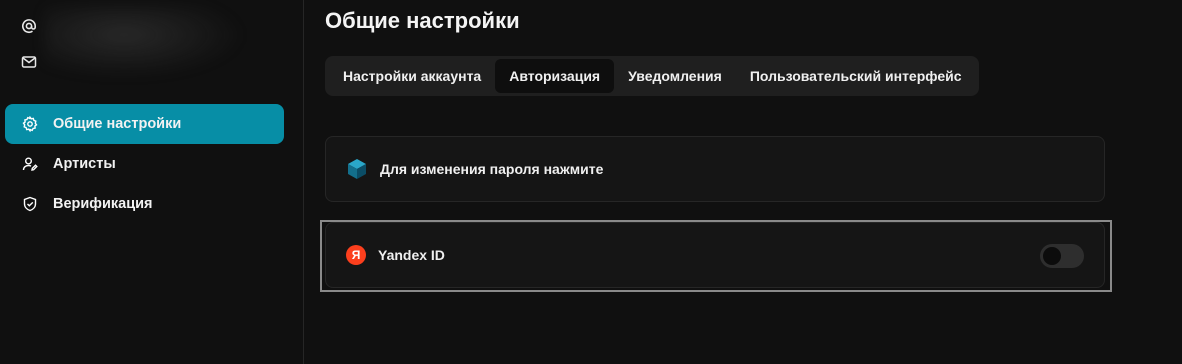 This screenshot has height=364, width=1182. Describe the element at coordinates (144, 164) in the screenshot. I see `sidebar-item-artists: Артисты` at that location.